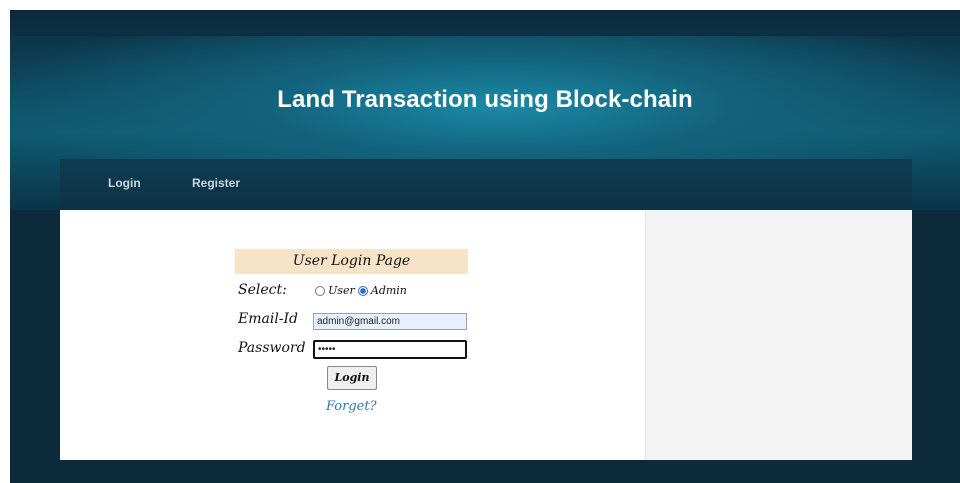 This screenshot has height=483, width=960. I want to click on email-field, so click(390, 321).